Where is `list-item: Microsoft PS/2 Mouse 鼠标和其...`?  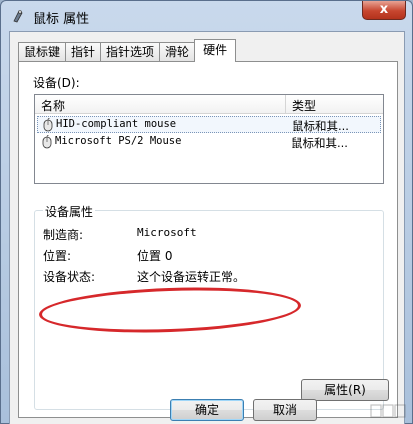 list-item: Microsoft PS/2 Mouse 鼠标和其... is located at coordinates (209, 142).